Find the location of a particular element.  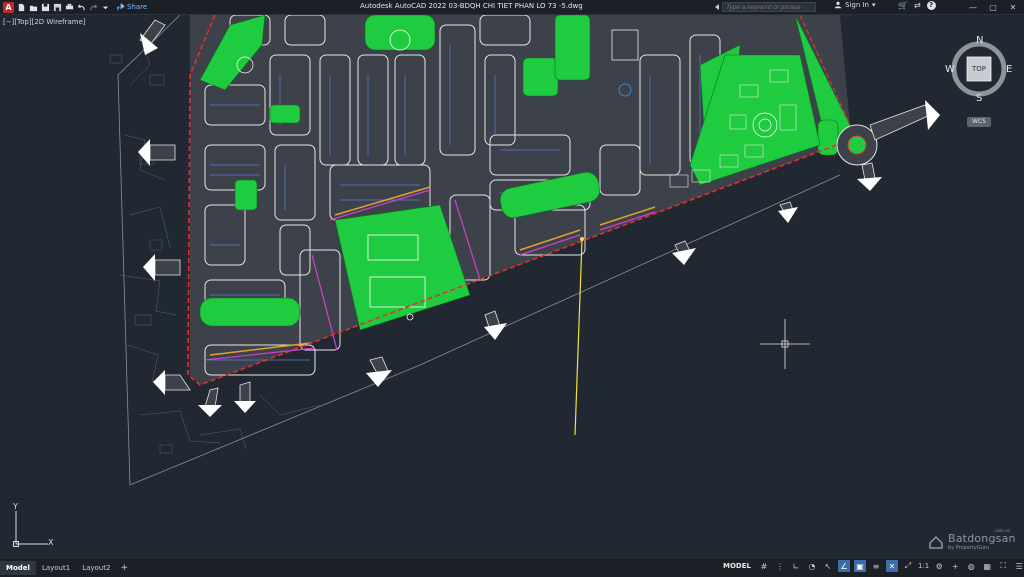

grid-icon: # is located at coordinates (764, 566).